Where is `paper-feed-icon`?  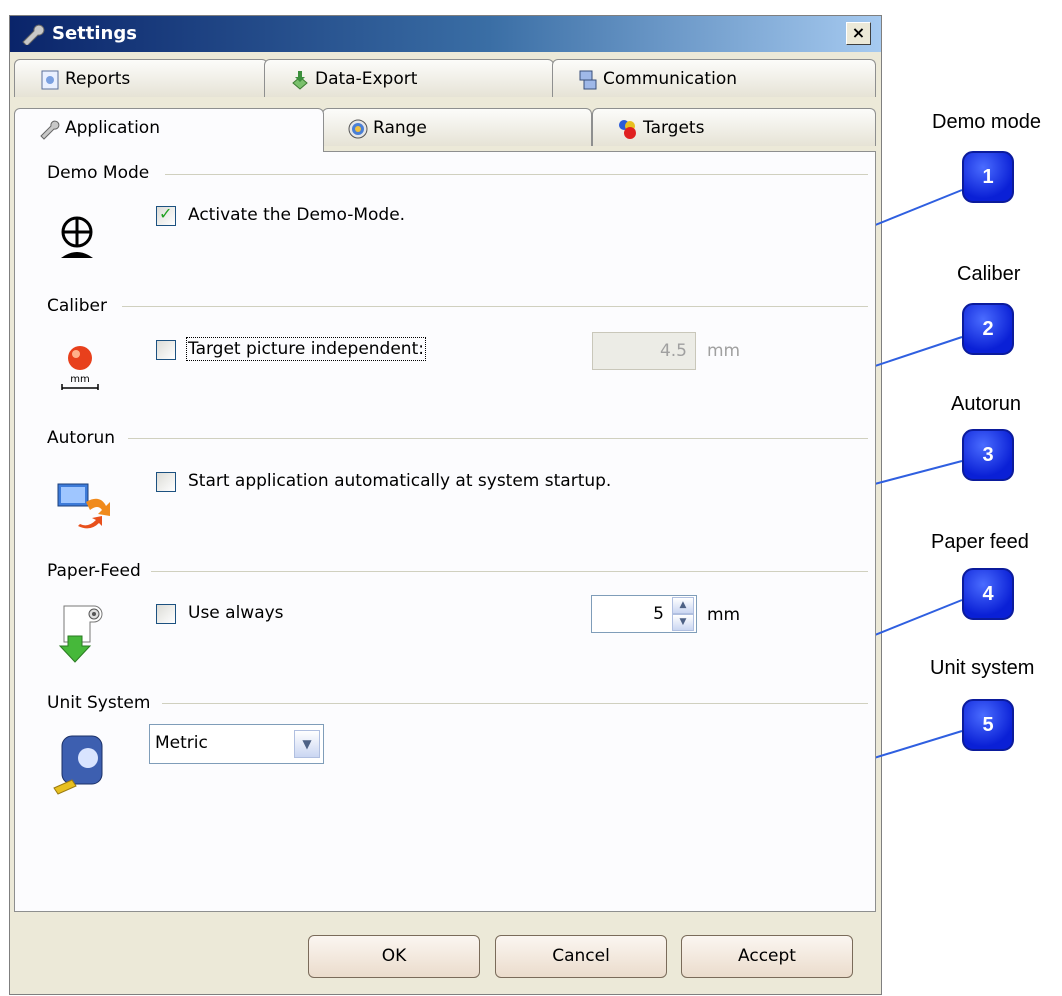 paper-feed-icon is located at coordinates (80, 634).